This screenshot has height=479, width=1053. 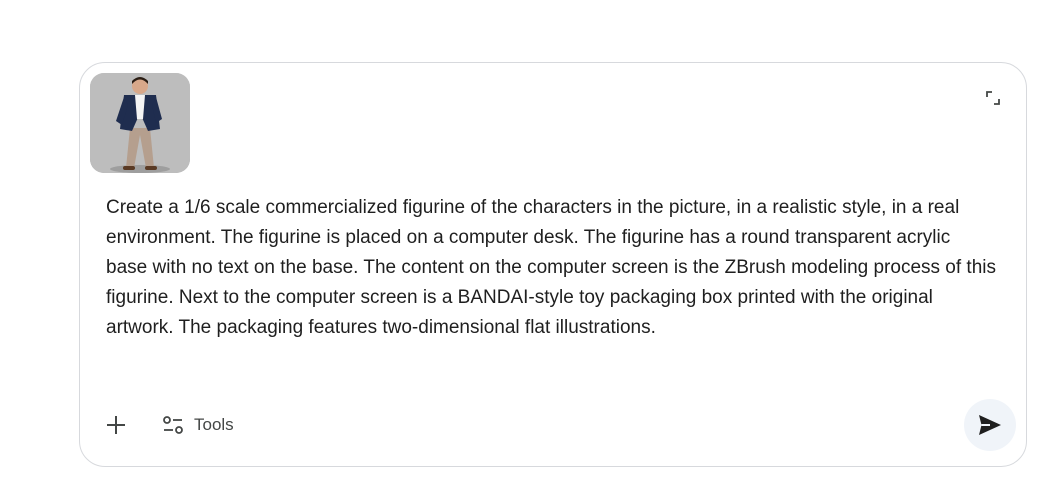 I want to click on send-icon, so click(x=990, y=425).